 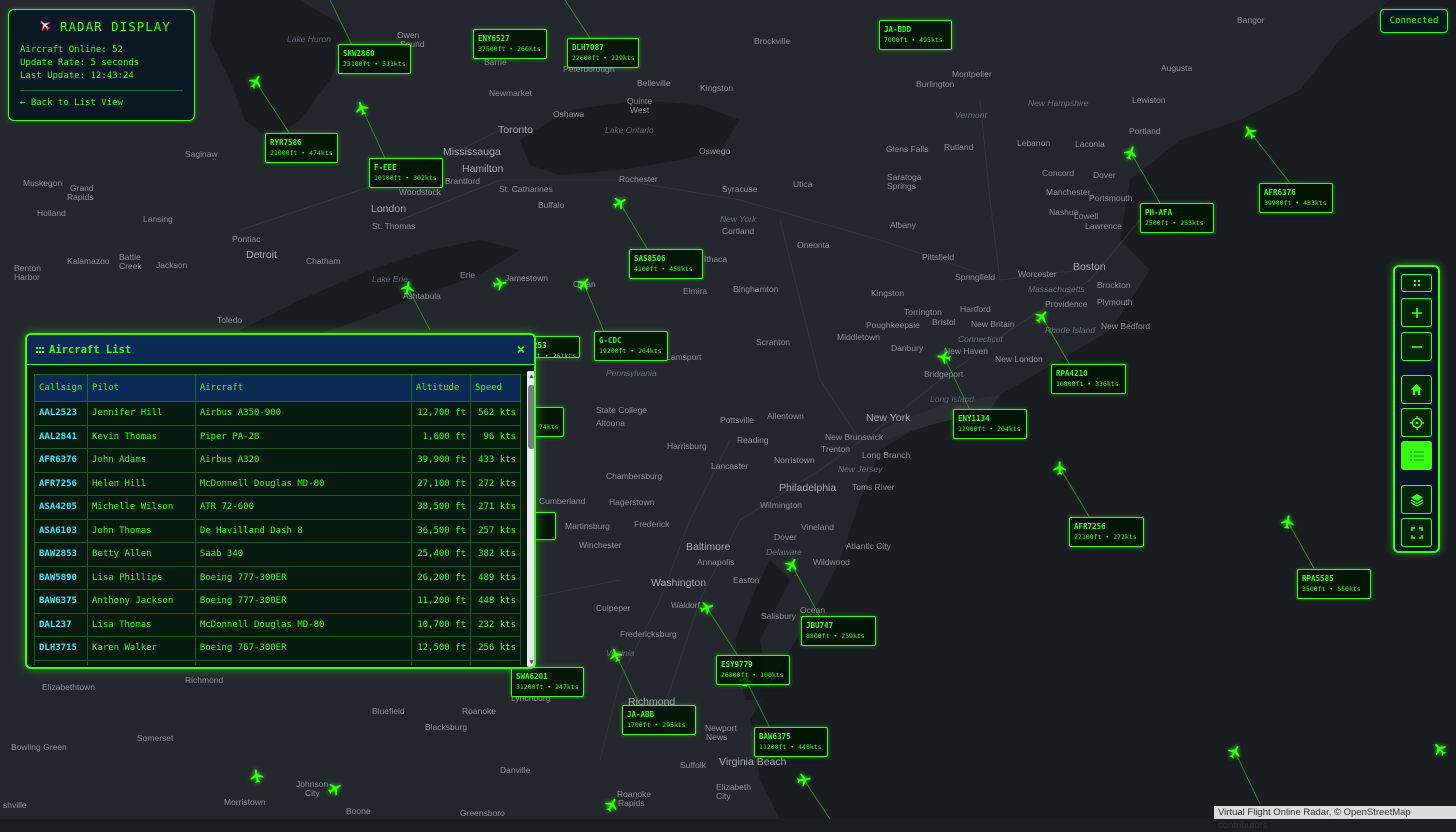 What do you see at coordinates (406, 173) in the screenshot?
I see `aircraft-label: F-EEE 10100ft • 302kts` at bounding box center [406, 173].